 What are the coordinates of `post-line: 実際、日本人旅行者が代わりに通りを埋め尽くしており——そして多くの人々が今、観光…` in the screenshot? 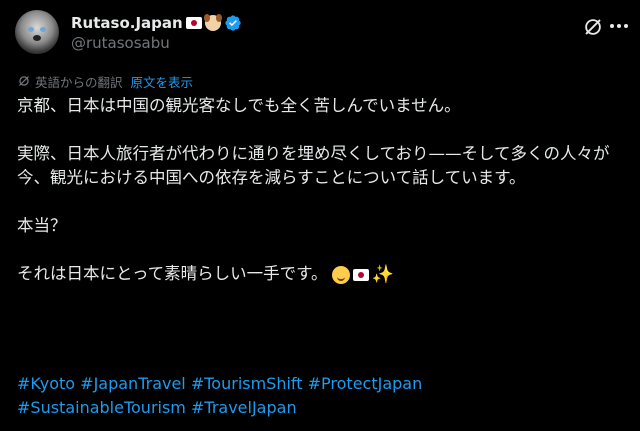 It's located at (313, 165).